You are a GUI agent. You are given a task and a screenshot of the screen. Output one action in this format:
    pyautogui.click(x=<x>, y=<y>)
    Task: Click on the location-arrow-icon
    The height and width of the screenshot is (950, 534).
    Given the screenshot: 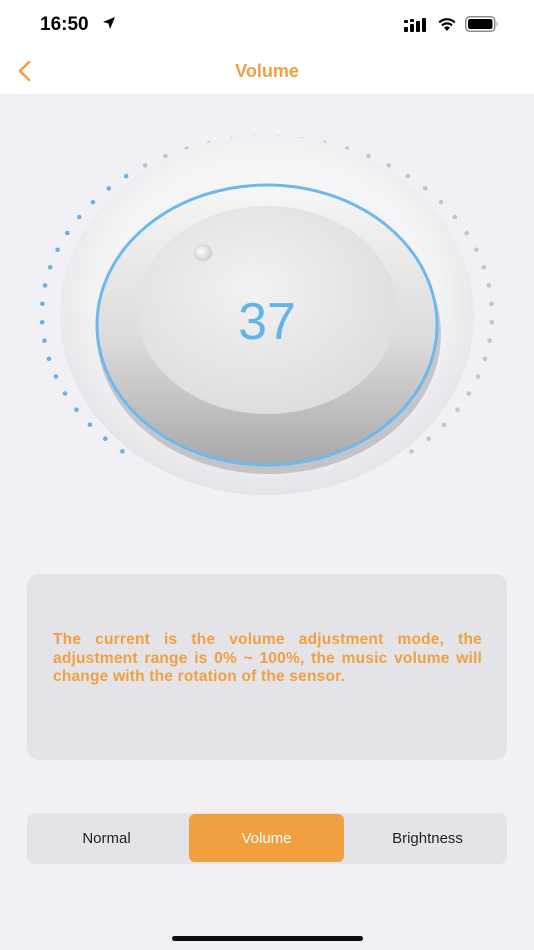 What is the action you would take?
    pyautogui.click(x=109, y=23)
    